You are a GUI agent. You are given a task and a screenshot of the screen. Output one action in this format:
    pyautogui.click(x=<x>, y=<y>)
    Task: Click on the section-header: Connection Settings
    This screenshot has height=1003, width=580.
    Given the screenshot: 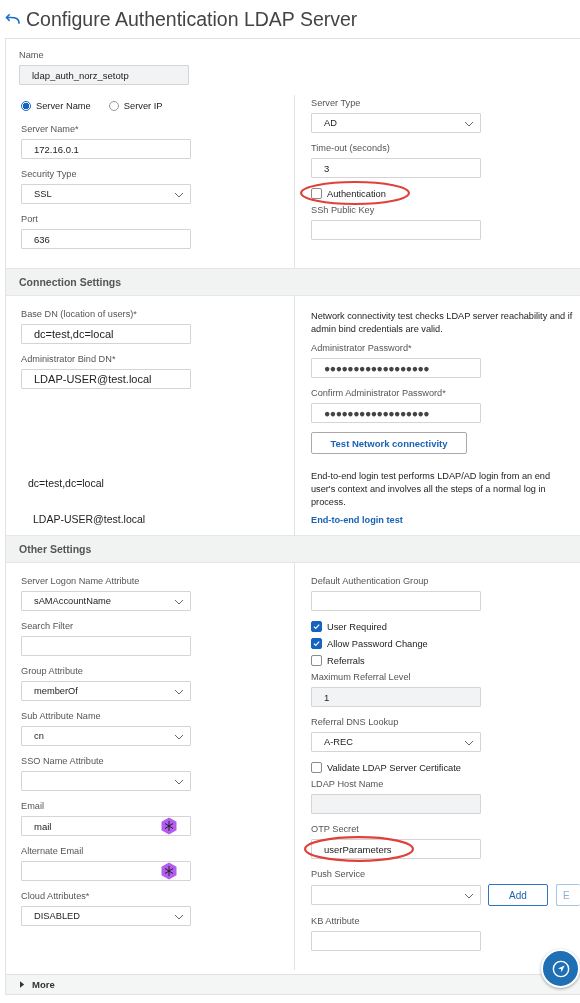 What is the action you would take?
    pyautogui.click(x=293, y=282)
    